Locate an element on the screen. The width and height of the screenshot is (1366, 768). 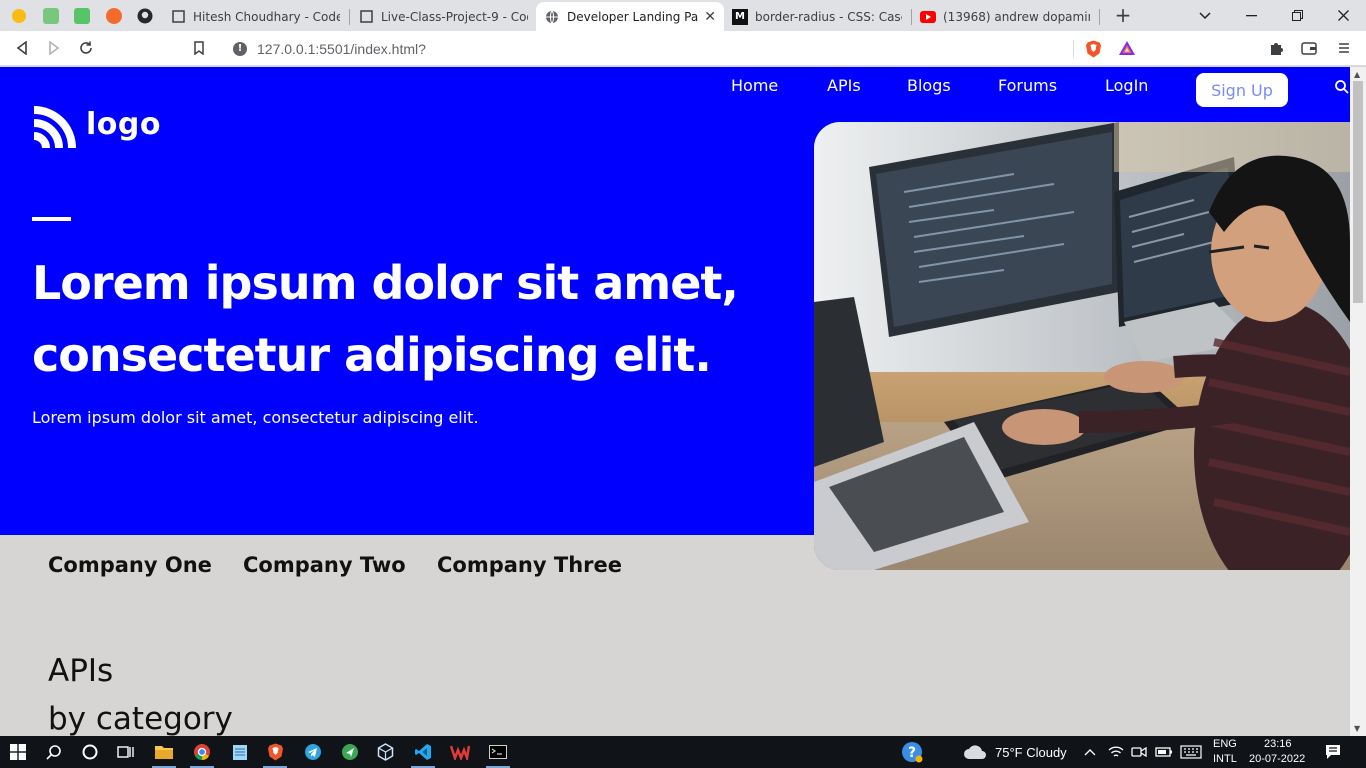
help-button: ? is located at coordinates (912, 752).